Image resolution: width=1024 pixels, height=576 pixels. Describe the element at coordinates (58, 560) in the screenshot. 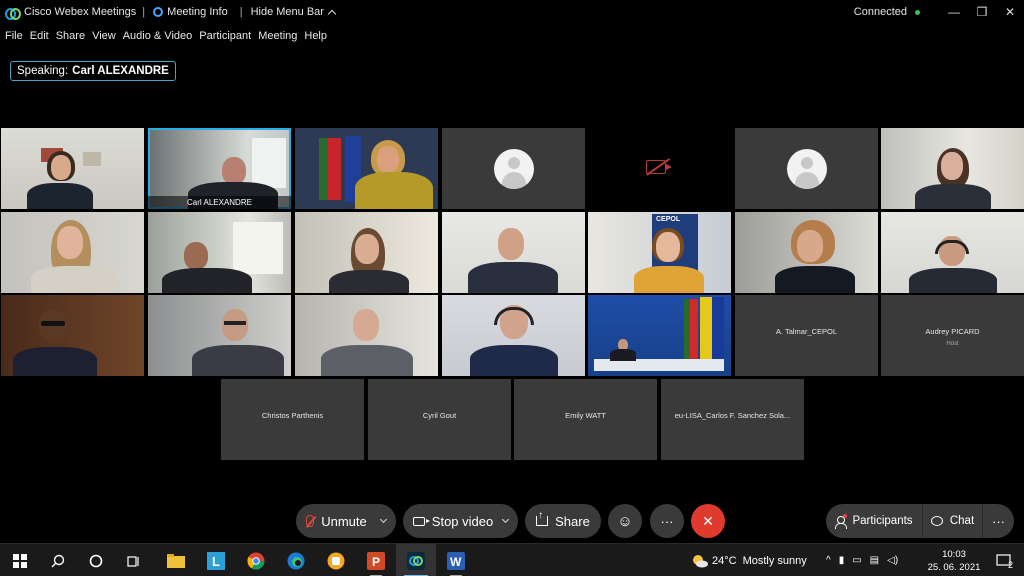

I see `search-button` at that location.